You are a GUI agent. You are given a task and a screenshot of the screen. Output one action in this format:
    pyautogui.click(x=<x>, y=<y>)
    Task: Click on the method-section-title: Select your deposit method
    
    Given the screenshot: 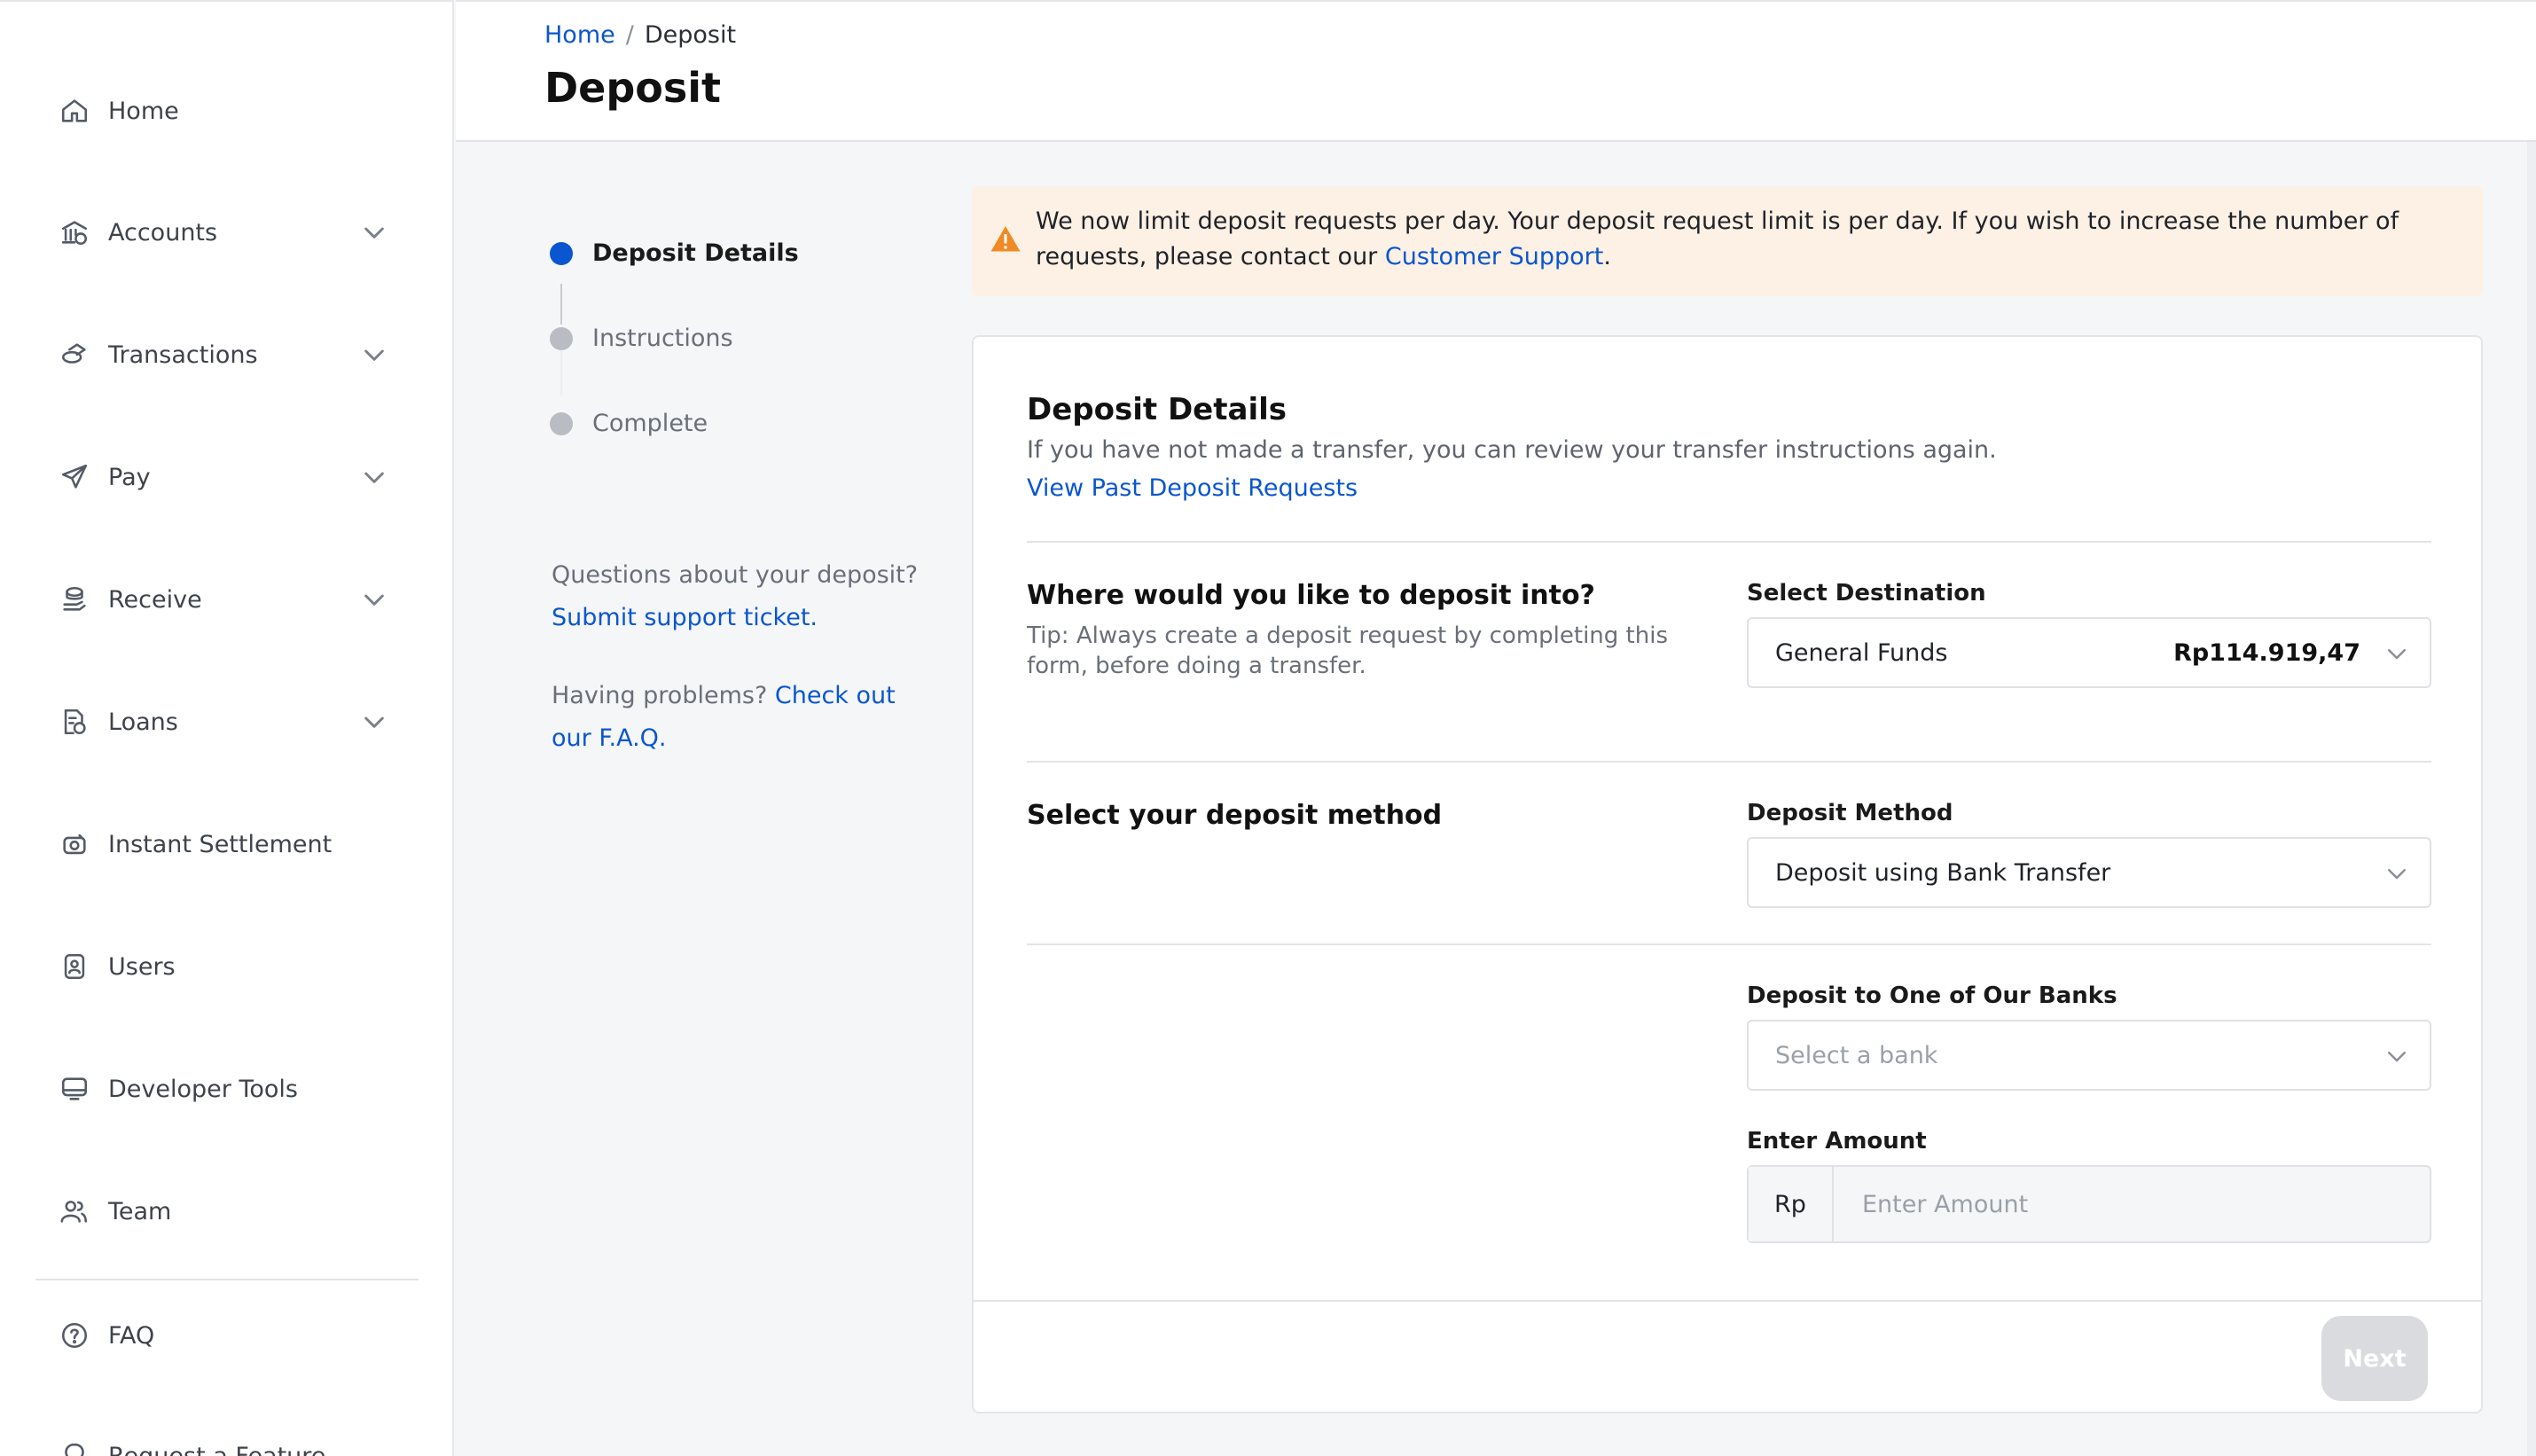 What is the action you would take?
    pyautogui.click(x=1235, y=815)
    